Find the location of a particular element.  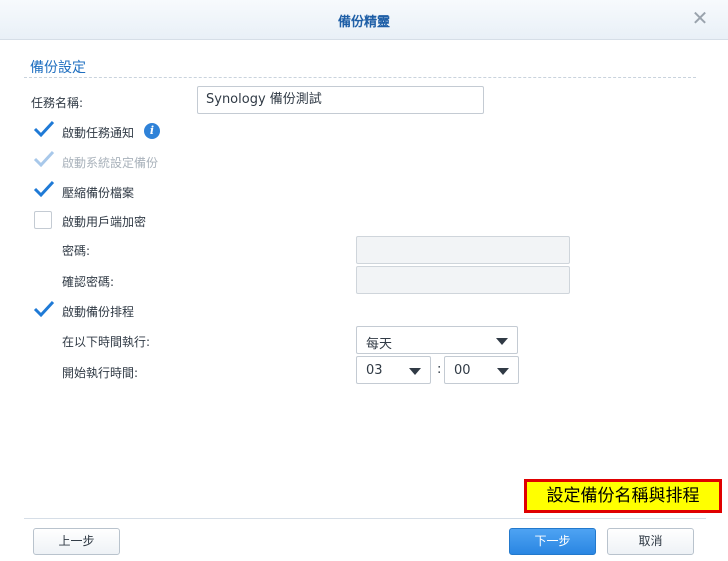

dialog-titlebar: 備份精靈 ✕ is located at coordinates (364, 20).